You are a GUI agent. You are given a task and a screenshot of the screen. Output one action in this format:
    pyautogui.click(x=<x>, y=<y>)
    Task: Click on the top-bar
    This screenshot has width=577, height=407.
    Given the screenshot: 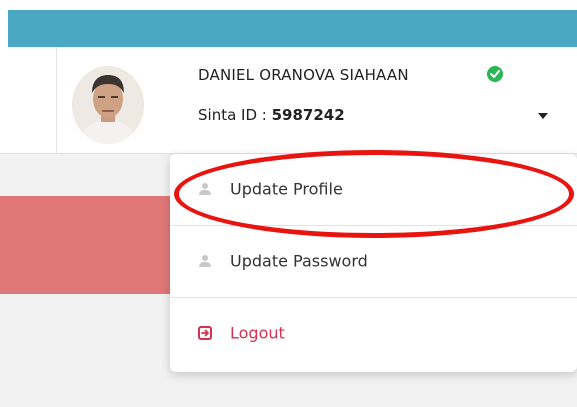 What is the action you would take?
    pyautogui.click(x=288, y=23)
    